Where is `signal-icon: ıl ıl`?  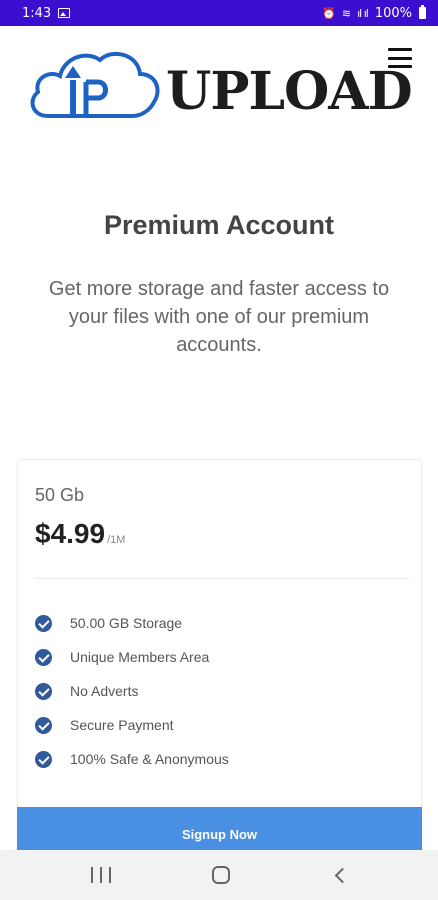
signal-icon: ıl ıl is located at coordinates (363, 13).